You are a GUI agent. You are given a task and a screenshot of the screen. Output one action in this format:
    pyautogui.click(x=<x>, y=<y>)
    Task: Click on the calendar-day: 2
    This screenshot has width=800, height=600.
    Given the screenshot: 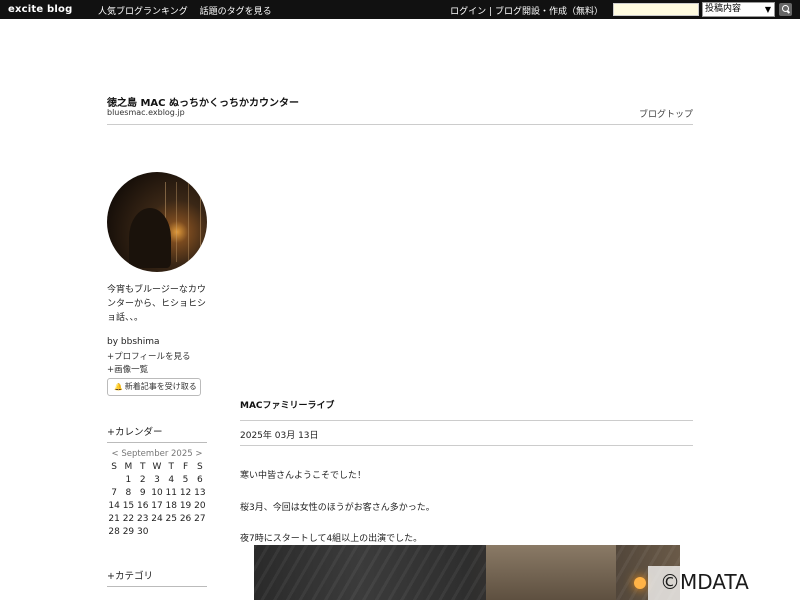 What is the action you would take?
    pyautogui.click(x=143, y=480)
    